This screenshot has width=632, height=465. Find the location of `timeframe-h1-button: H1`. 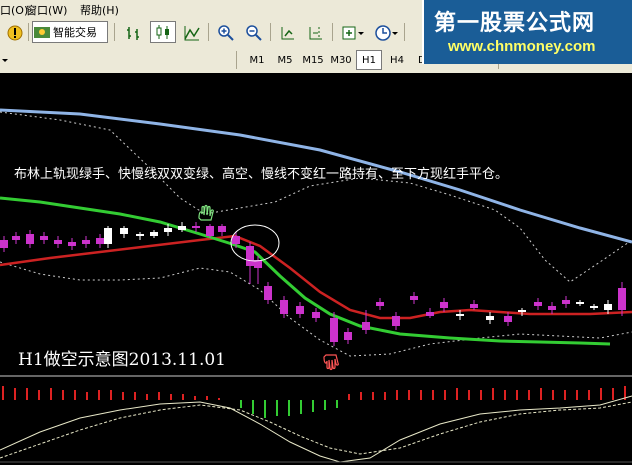

timeframe-h1-button: H1 is located at coordinates (369, 60).